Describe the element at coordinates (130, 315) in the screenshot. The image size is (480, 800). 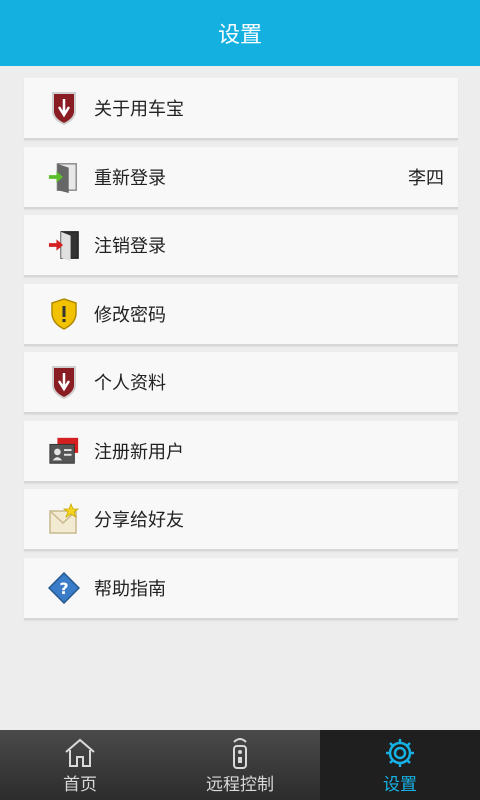
I see `menu-item-label: 修改密码` at that location.